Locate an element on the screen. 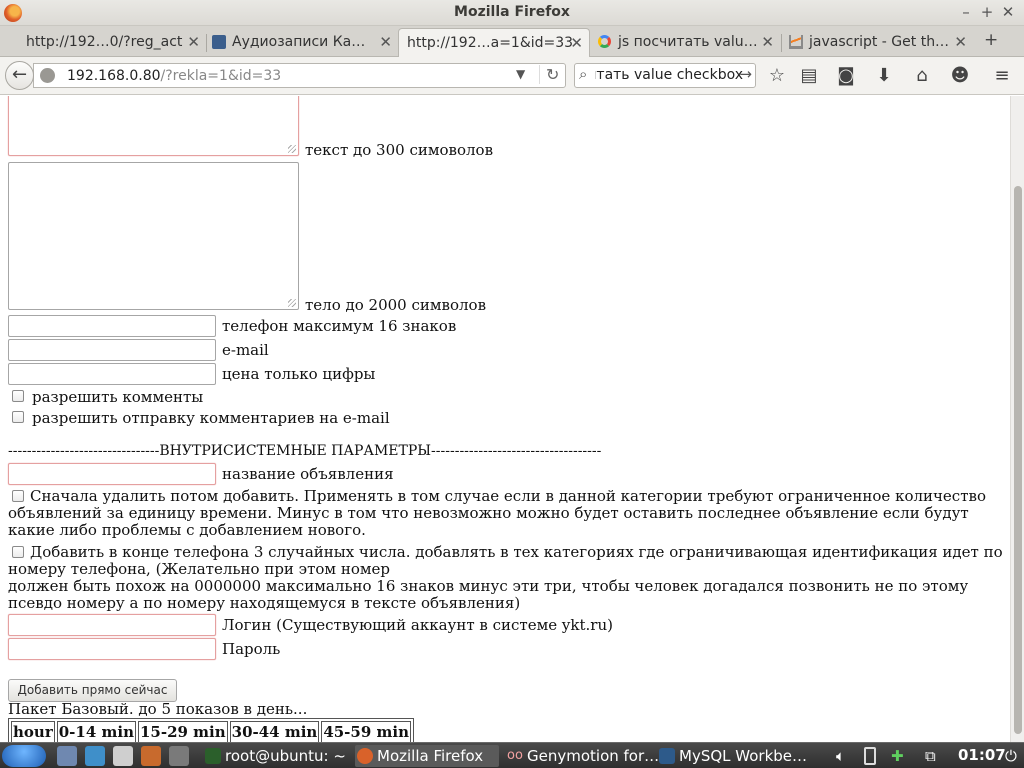 This screenshot has width=1024, height=768. clock: 01:07 is located at coordinates (982, 755).